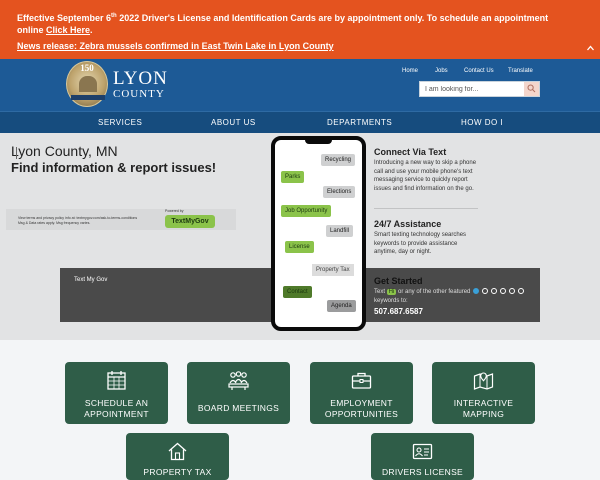  I want to click on assist-heading: 24/7 Assistance, so click(408, 224).